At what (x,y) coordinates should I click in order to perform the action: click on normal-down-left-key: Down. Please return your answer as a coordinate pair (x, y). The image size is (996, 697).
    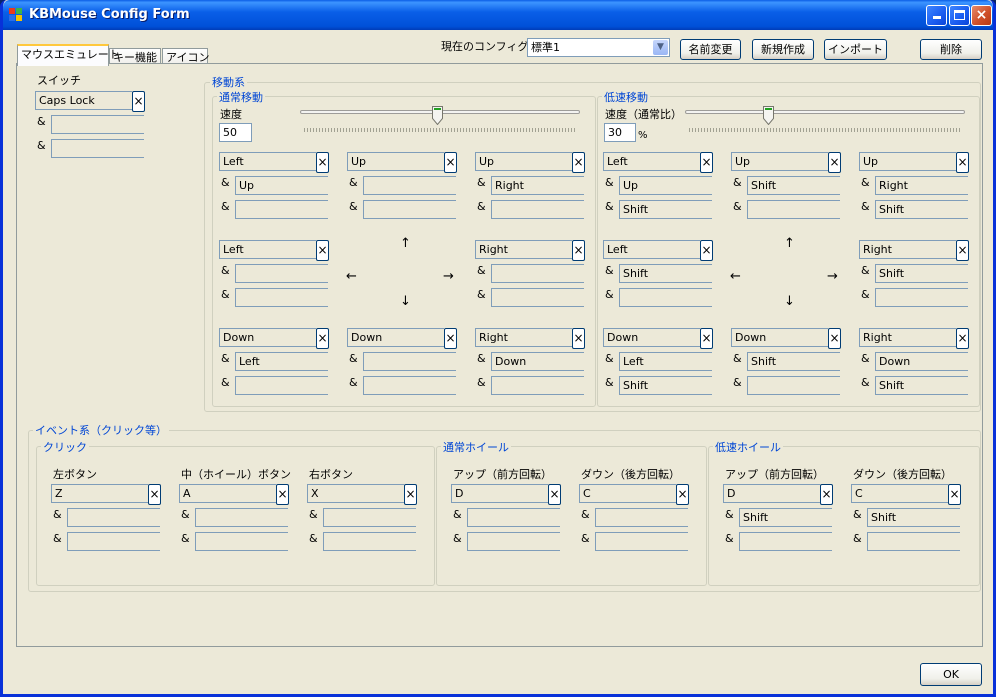
    Looking at the image, I should click on (267, 337).